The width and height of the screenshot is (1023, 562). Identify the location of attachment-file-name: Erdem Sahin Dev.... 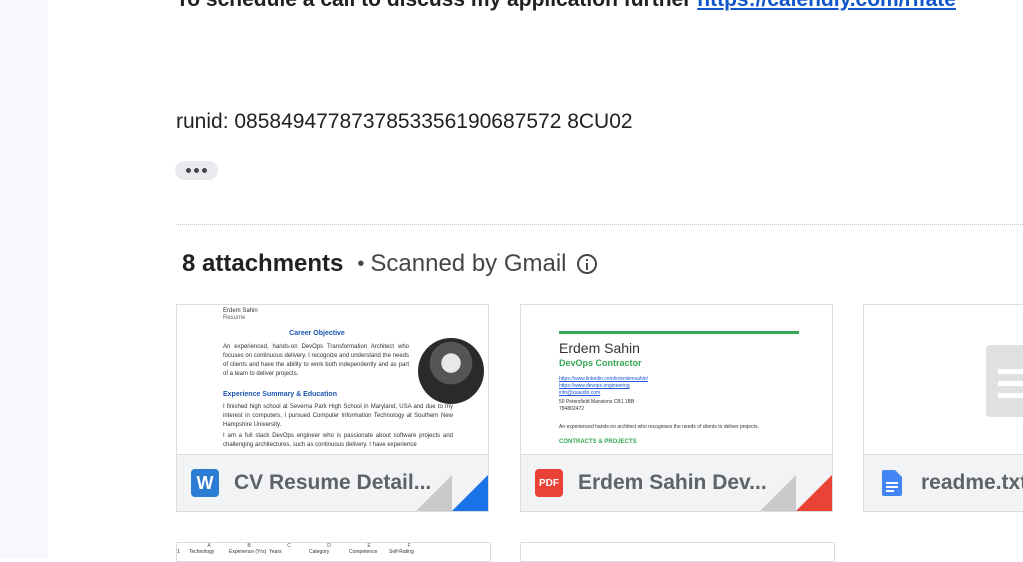
(672, 482).